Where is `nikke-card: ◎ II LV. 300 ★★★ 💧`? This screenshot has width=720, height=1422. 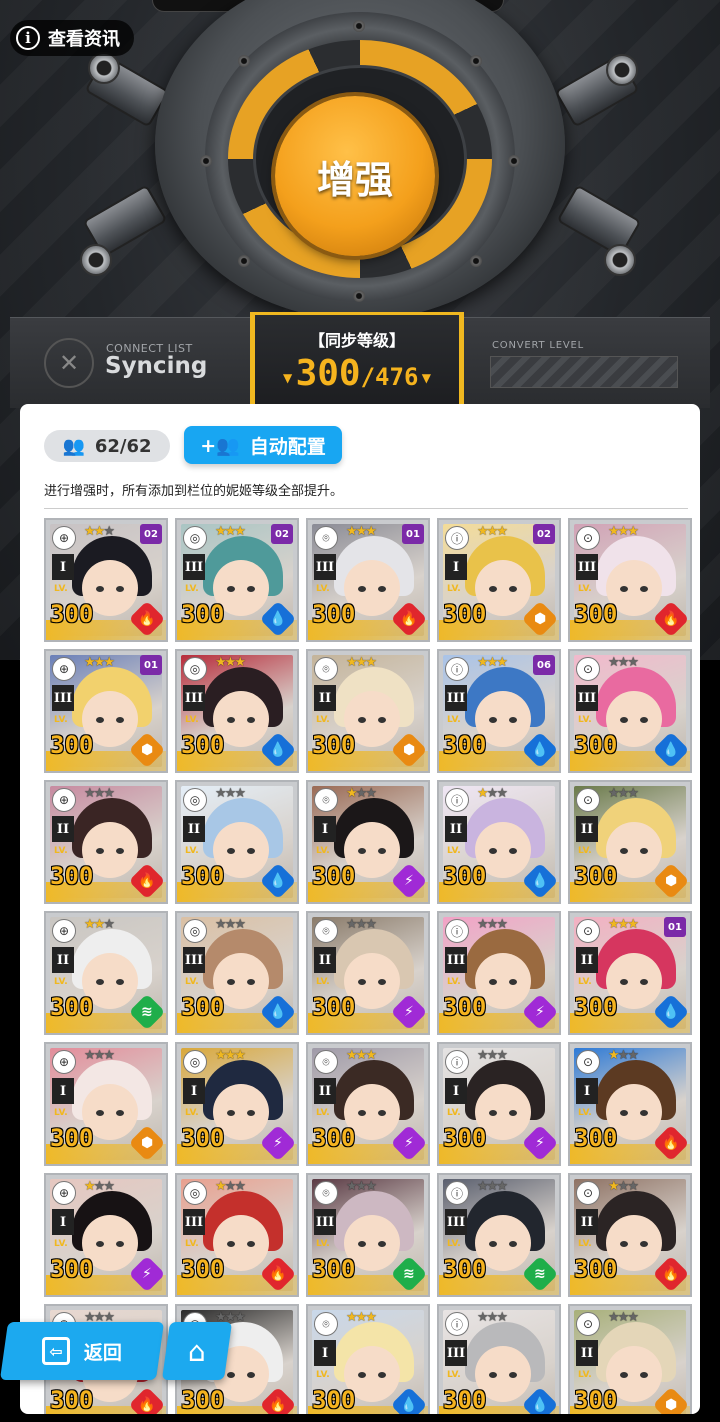
nikke-card: ◎ II LV. 300 ★★★ 💧 is located at coordinates (237, 842).